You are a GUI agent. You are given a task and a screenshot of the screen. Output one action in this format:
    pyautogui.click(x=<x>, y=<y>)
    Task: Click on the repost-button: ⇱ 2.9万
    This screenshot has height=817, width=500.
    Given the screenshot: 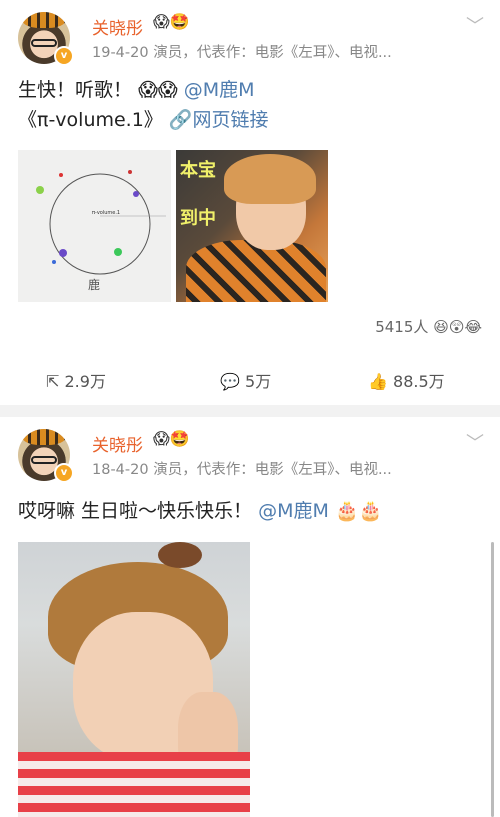 What is the action you would take?
    pyautogui.click(x=76, y=380)
    